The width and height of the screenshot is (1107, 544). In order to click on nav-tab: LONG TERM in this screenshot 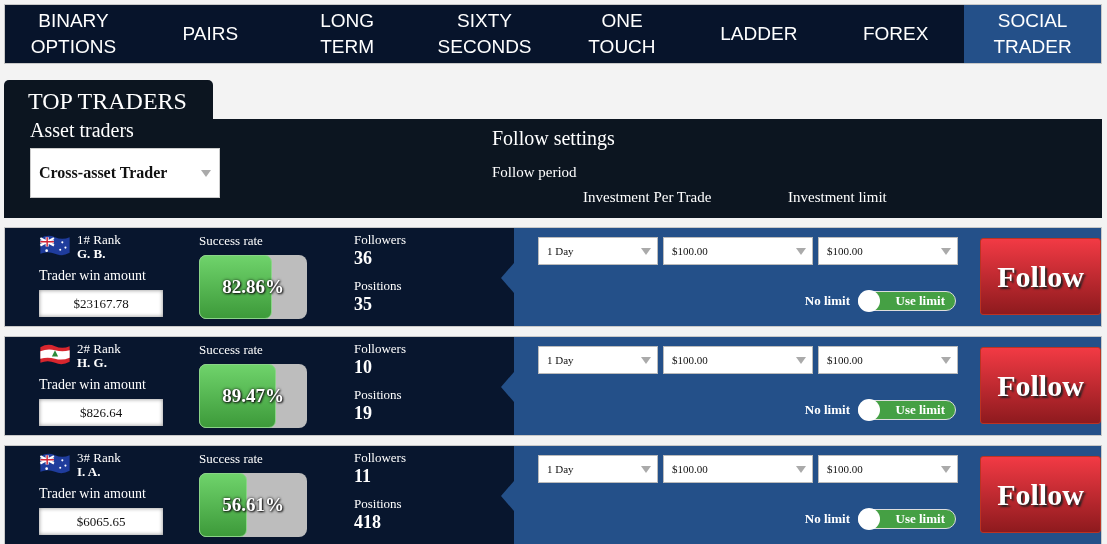, I will do `click(347, 34)`.